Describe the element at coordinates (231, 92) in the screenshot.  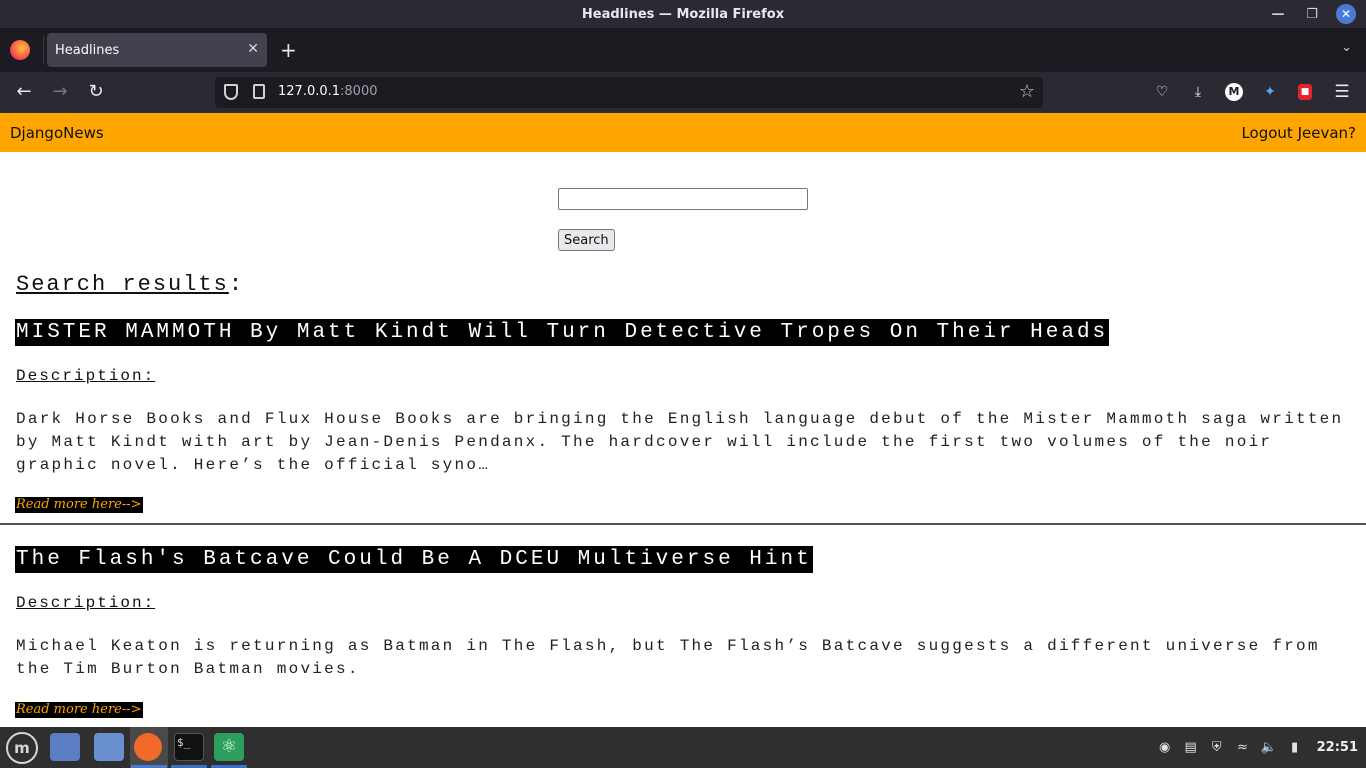
I see `shield-icon` at that location.